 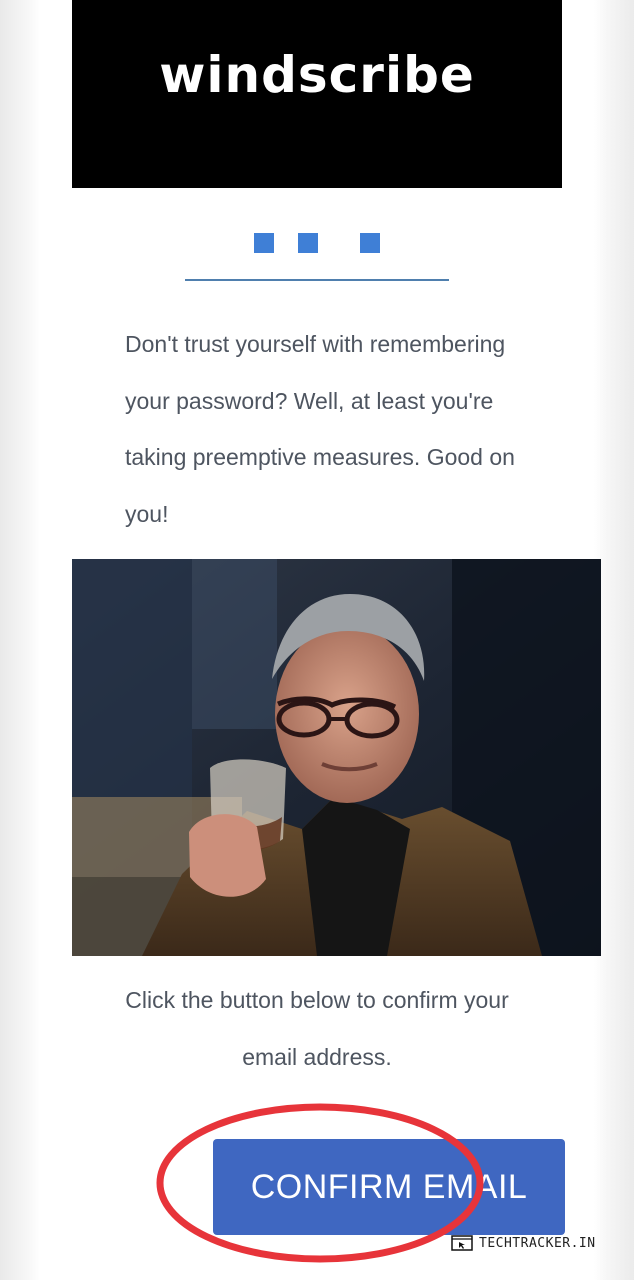 I want to click on decorative-dots, so click(x=317, y=243).